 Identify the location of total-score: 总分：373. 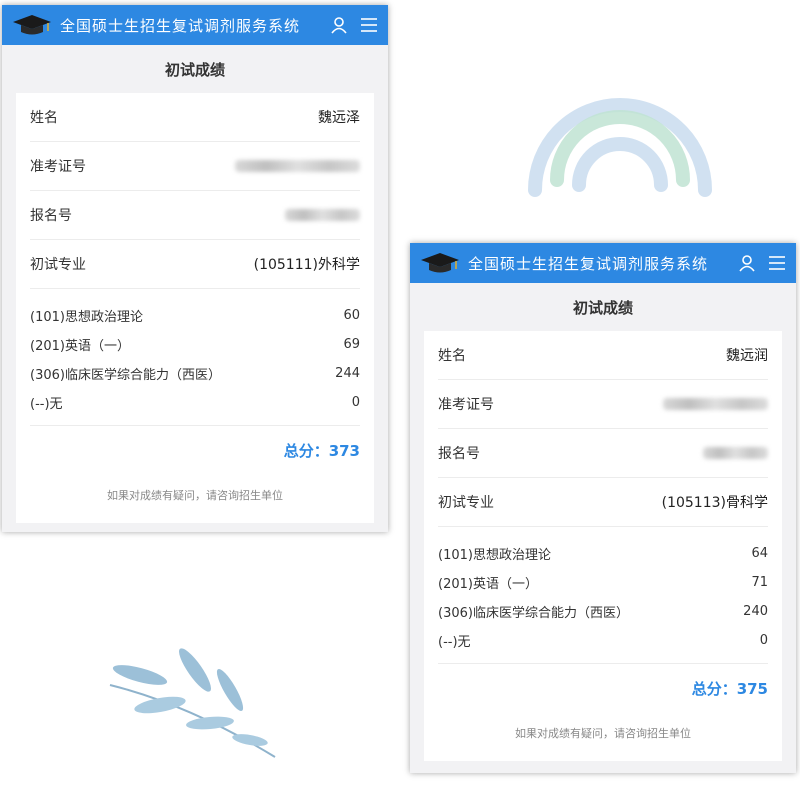
(321, 450).